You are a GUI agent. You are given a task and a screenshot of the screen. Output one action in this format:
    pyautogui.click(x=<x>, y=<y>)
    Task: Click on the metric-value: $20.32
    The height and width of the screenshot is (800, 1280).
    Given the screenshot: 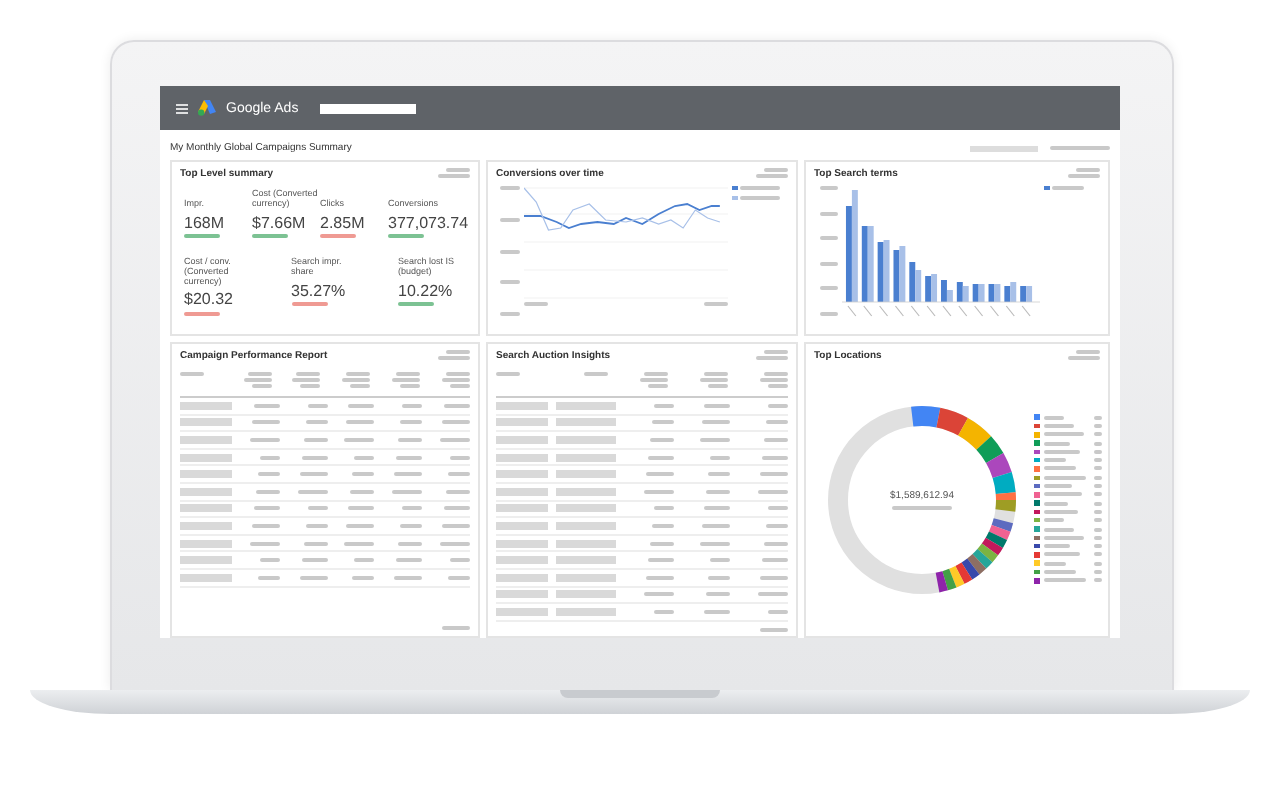 What is the action you would take?
    pyautogui.click(x=209, y=299)
    